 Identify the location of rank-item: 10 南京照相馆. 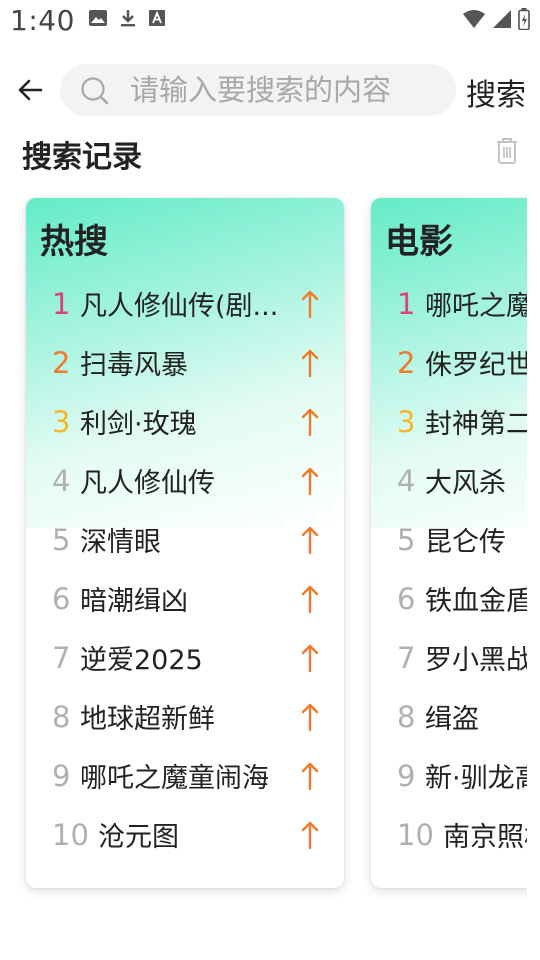
(449, 834).